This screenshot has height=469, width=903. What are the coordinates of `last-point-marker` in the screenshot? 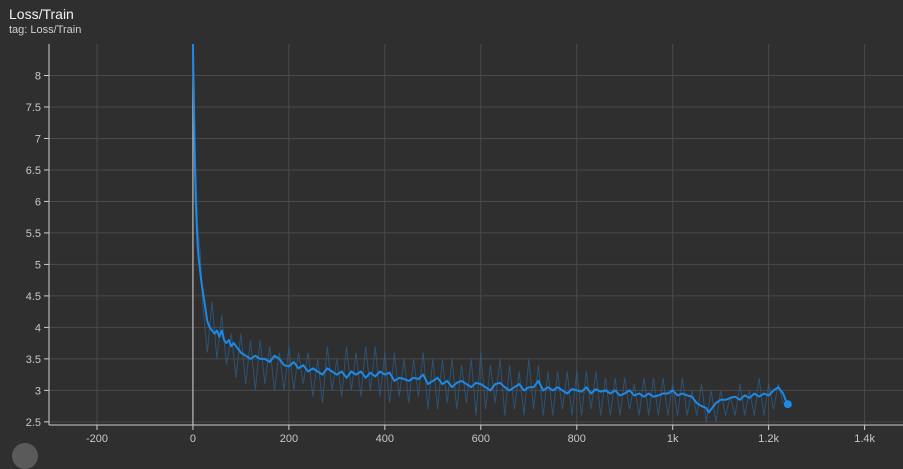 It's located at (787, 404).